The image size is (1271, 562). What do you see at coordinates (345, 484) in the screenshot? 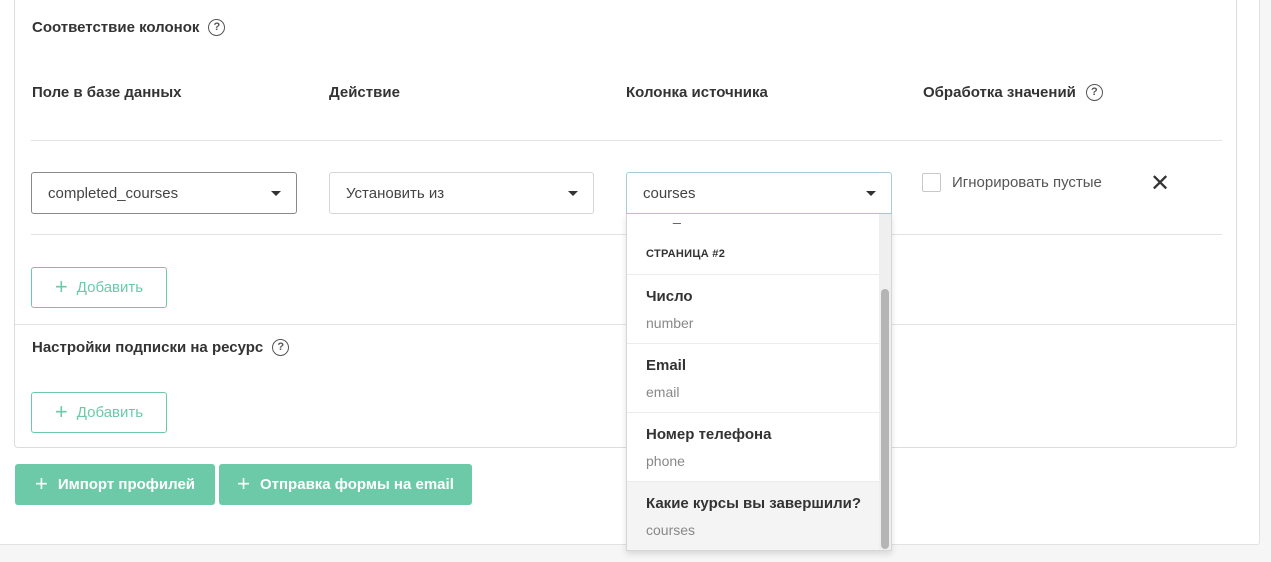
I see `send-form-email-button: + Отправка формы на email` at bounding box center [345, 484].